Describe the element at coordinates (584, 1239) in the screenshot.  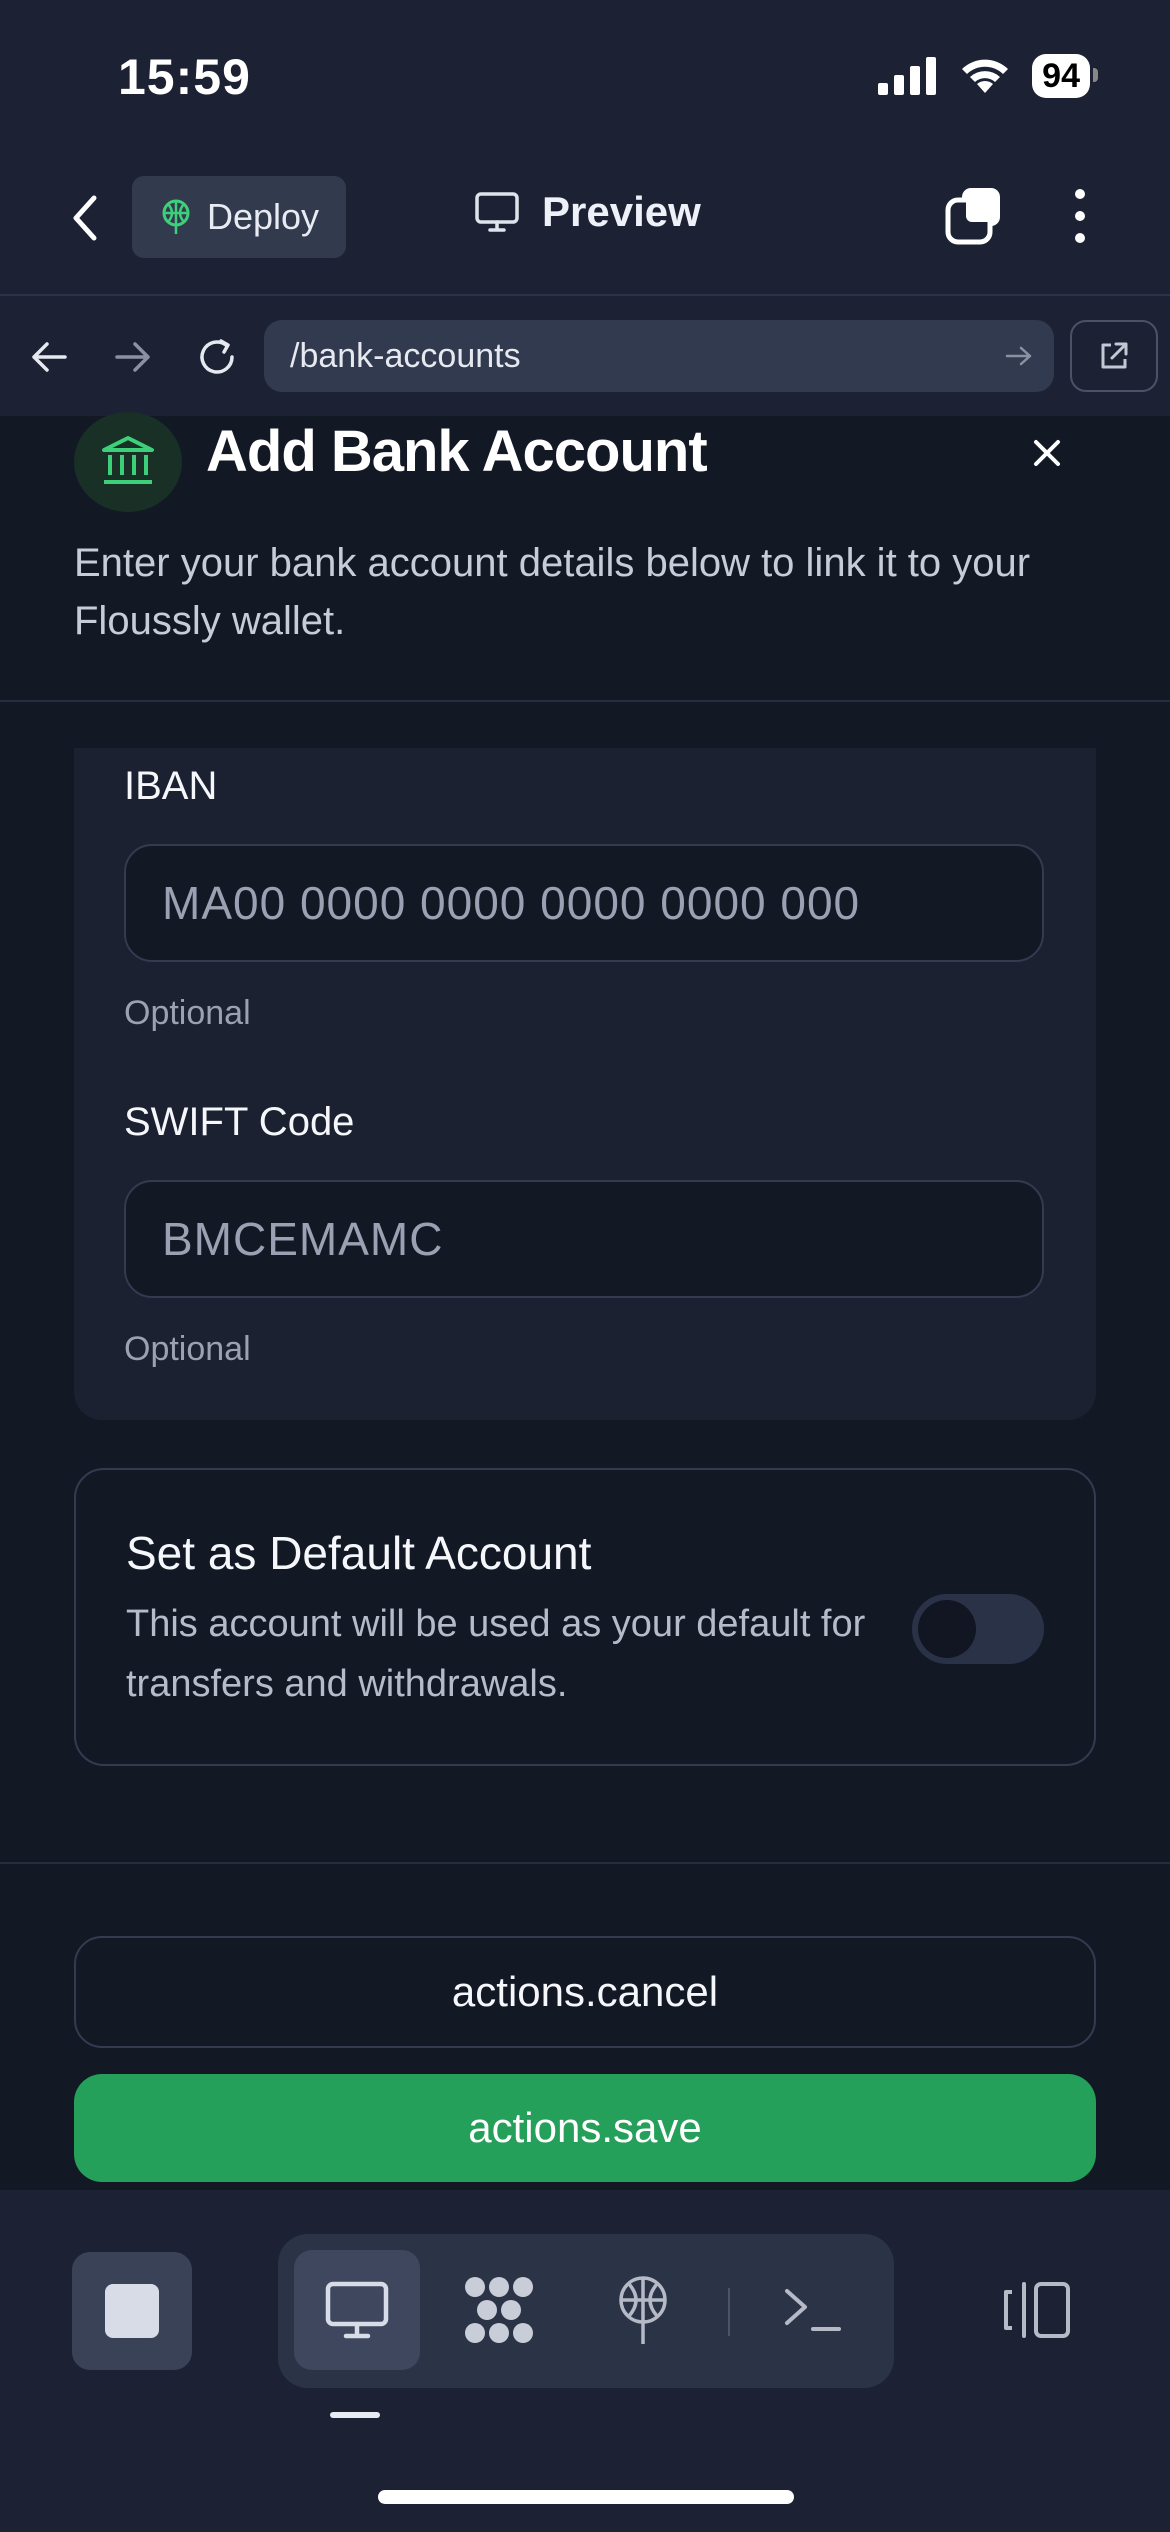
I see `swift-input: BMCEMAMC` at that location.